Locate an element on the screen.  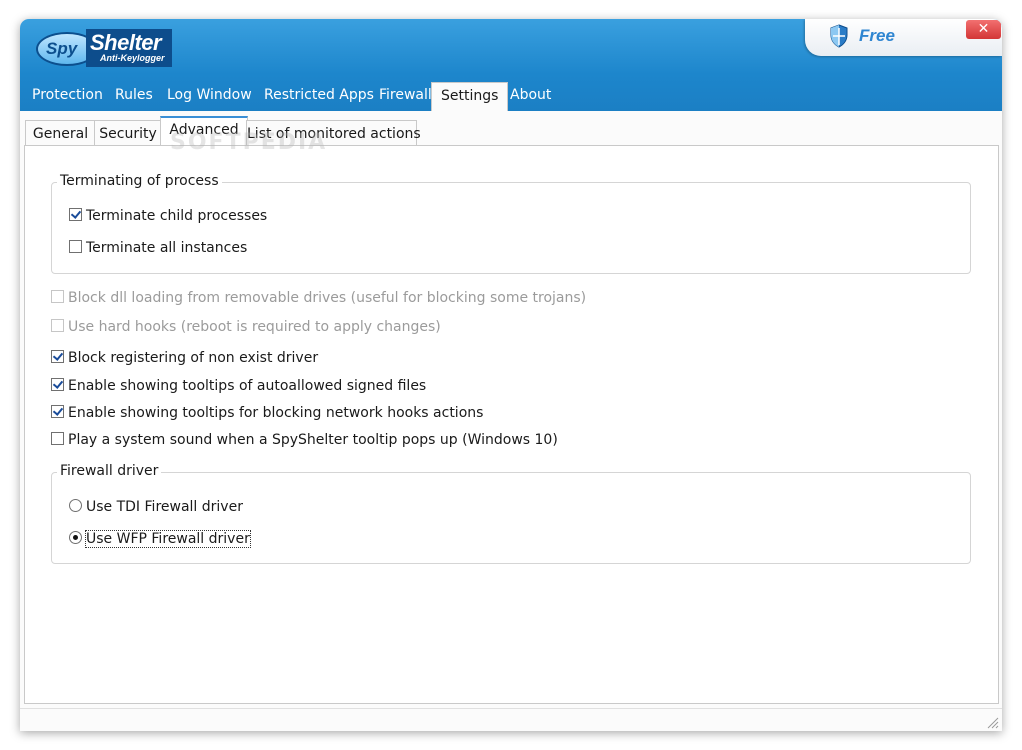
nav-rules: Rules is located at coordinates (134, 95).